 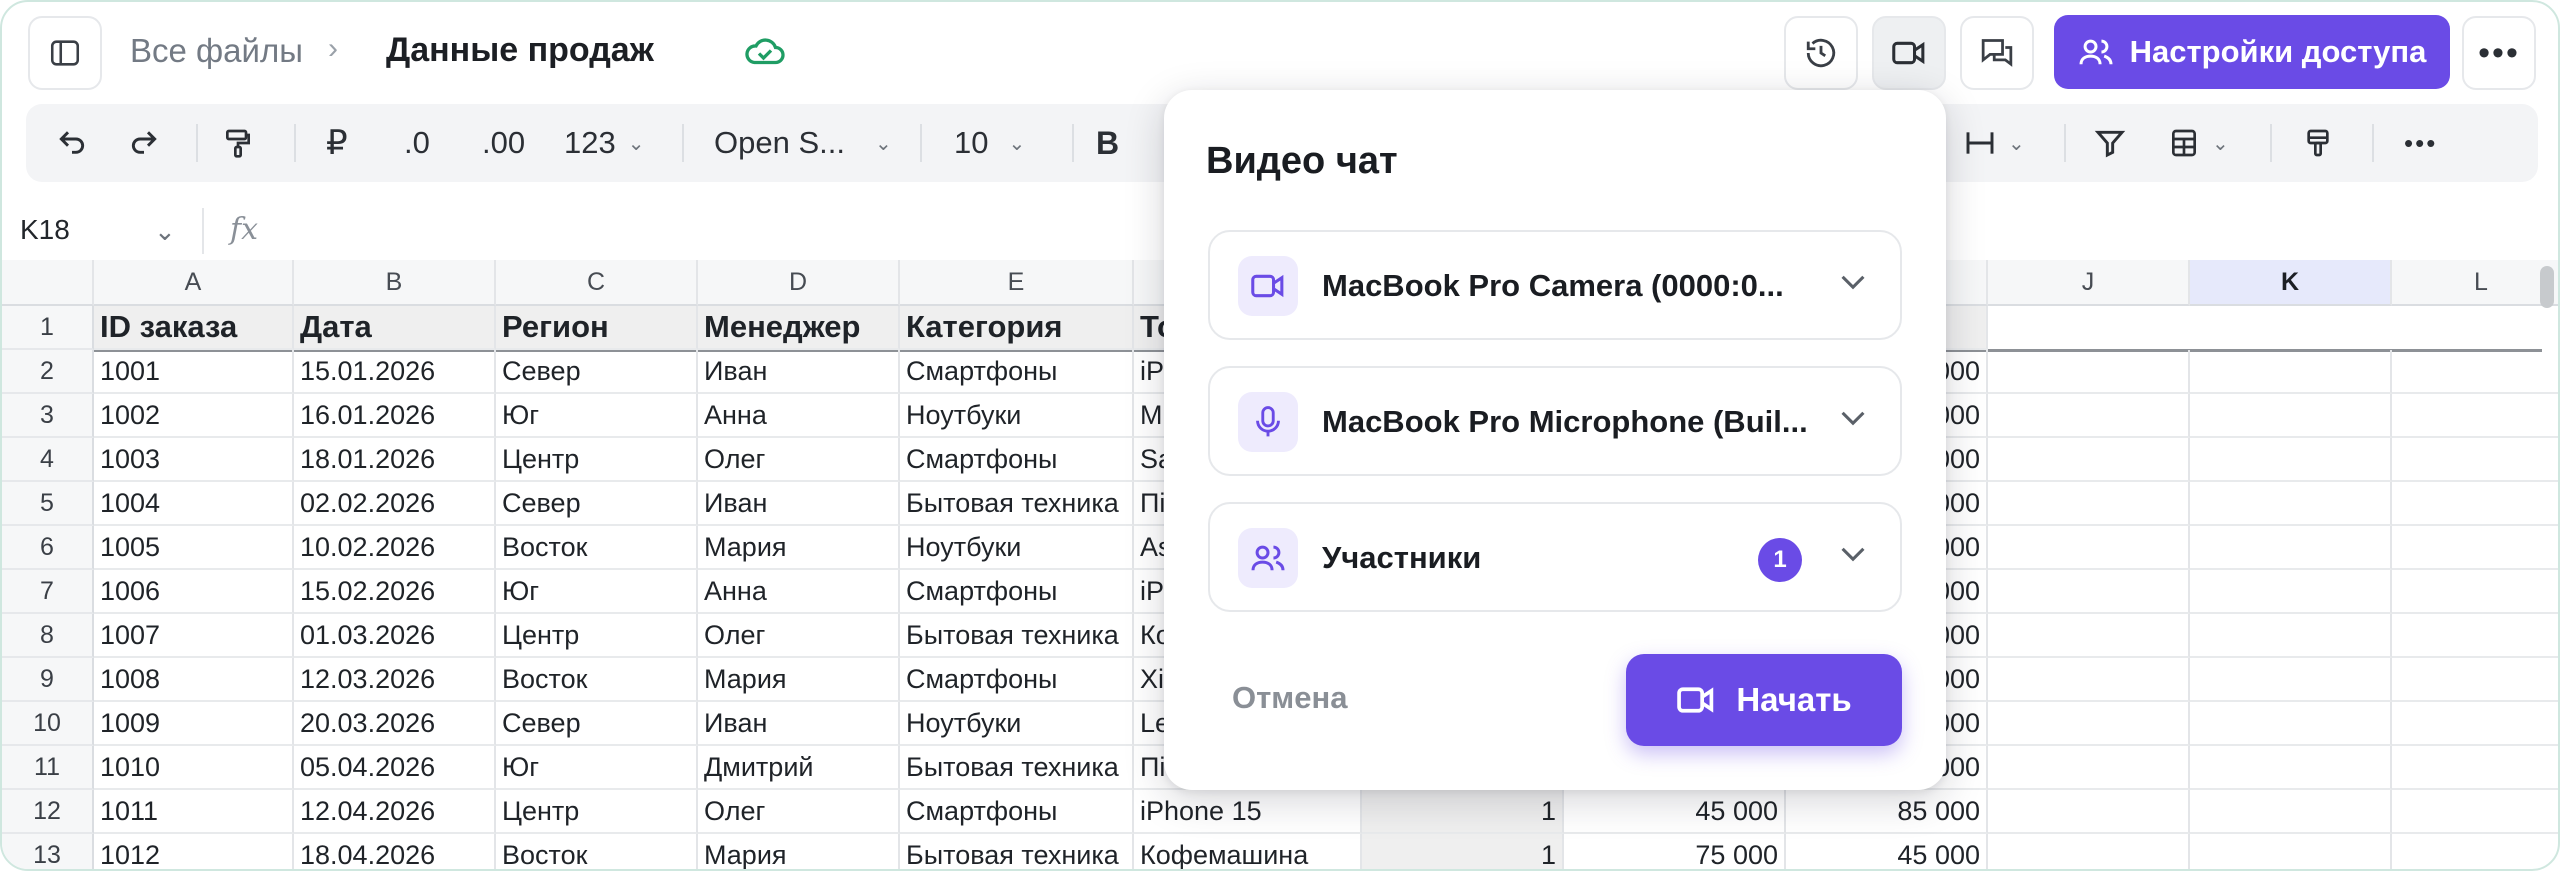 What do you see at coordinates (395, 851) in the screenshot?
I see `table-cell: 18.04.2026` at bounding box center [395, 851].